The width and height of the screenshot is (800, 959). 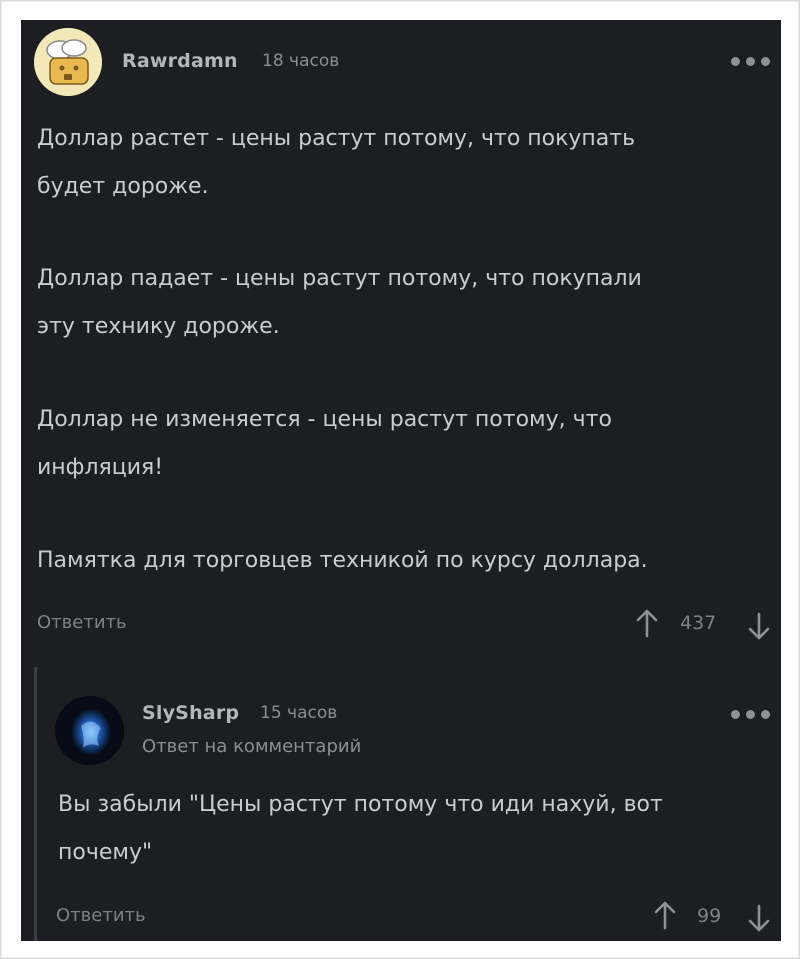 I want to click on arrow-up-icon, so click(x=647, y=623).